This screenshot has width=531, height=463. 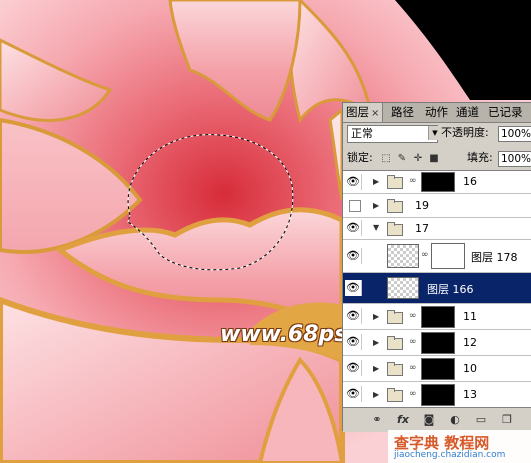 What do you see at coordinates (375, 113) in the screenshot?
I see `close-icon: ×` at bounding box center [375, 113].